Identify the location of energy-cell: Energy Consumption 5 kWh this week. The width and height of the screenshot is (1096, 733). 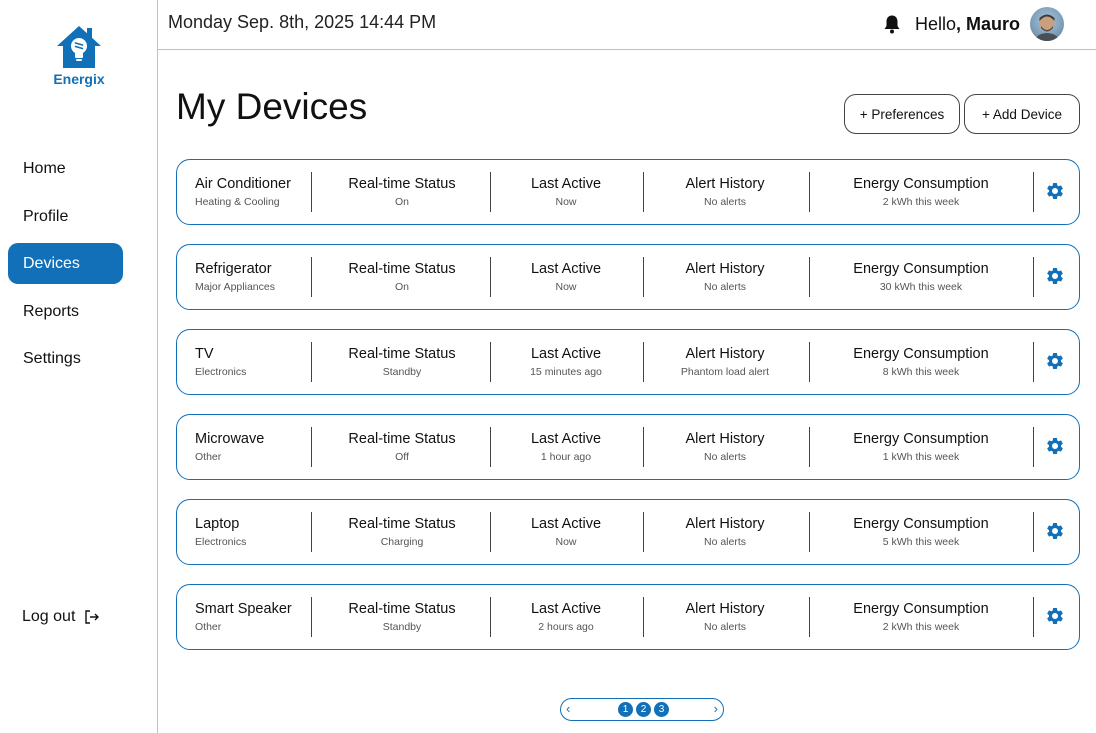
(921, 532).